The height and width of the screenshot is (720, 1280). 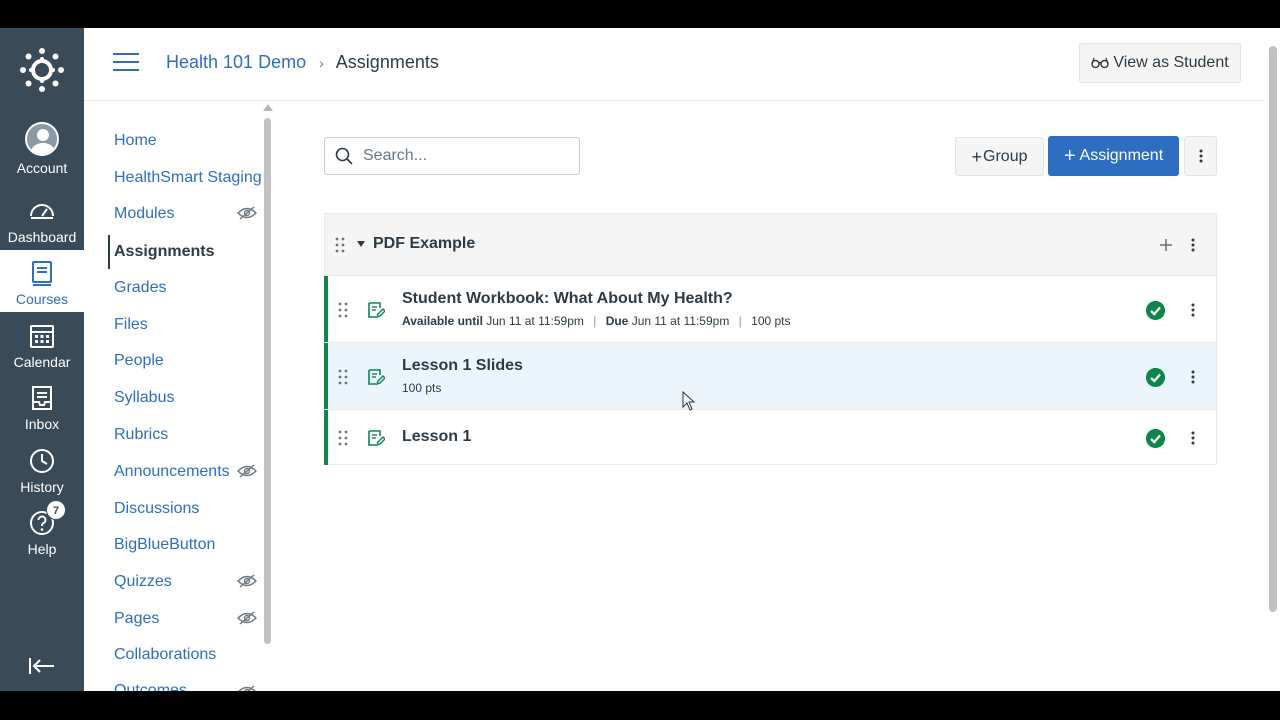 I want to click on due-label: Due, so click(x=617, y=321).